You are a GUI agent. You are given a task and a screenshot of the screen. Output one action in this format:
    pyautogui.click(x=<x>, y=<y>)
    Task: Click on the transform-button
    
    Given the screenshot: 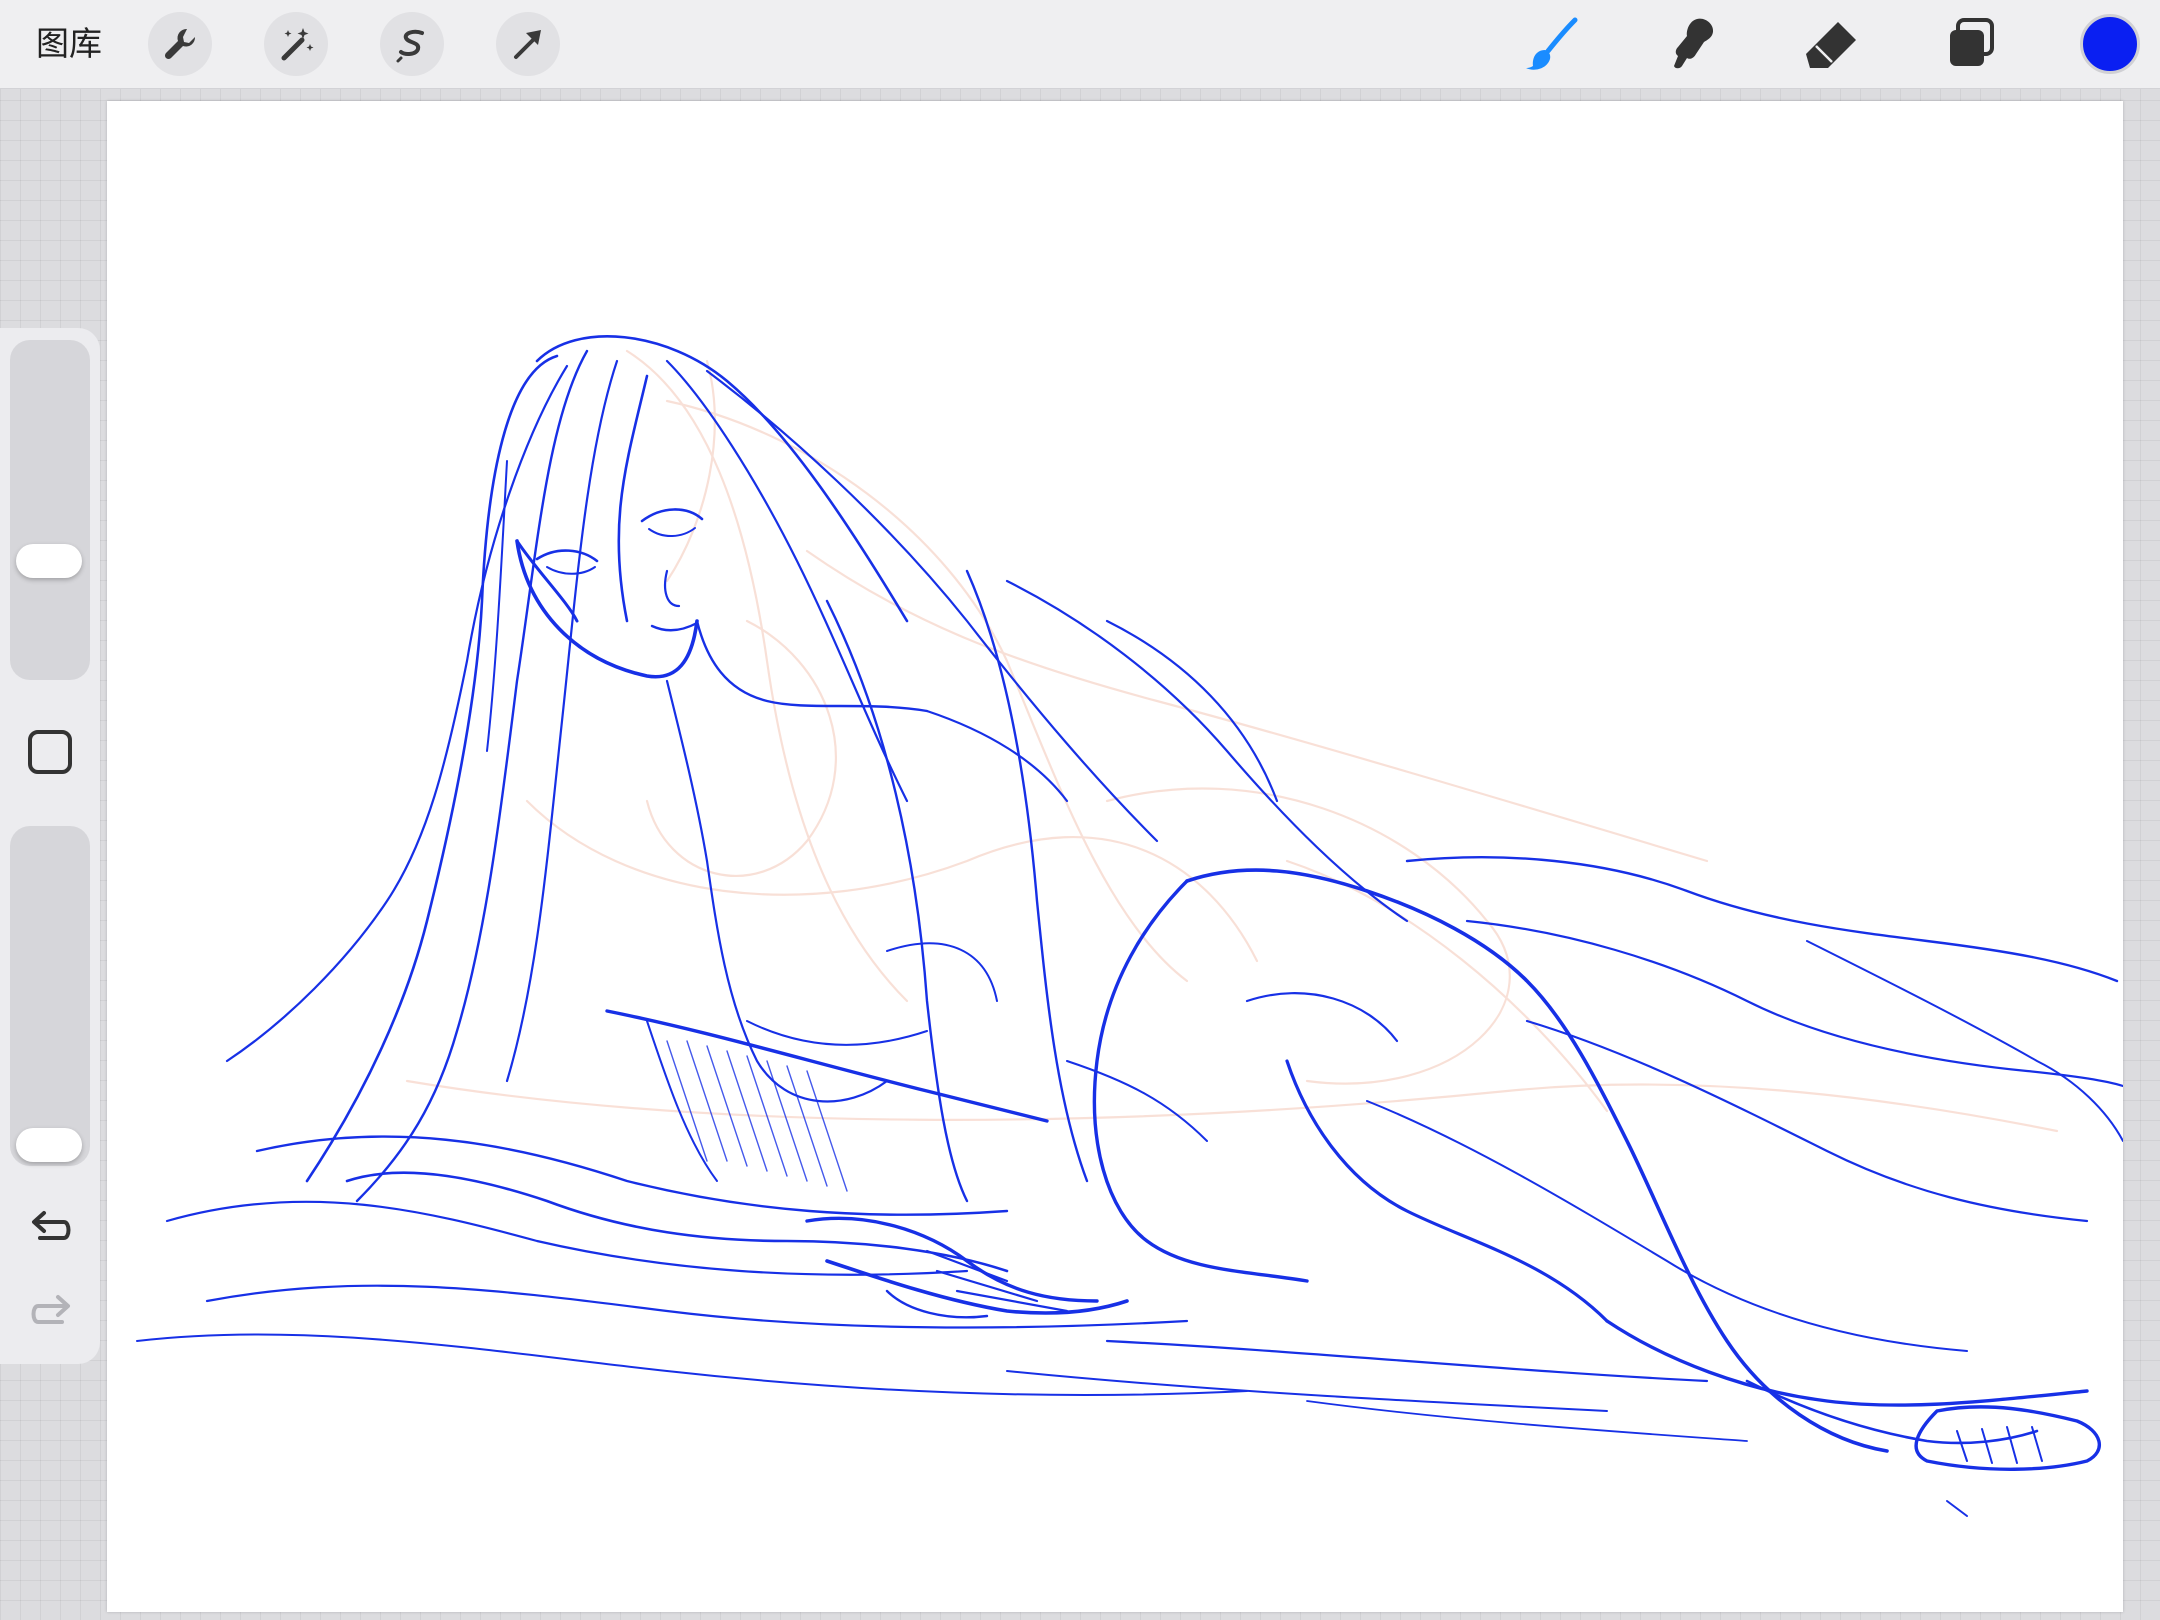 What is the action you would take?
    pyautogui.click(x=528, y=44)
    